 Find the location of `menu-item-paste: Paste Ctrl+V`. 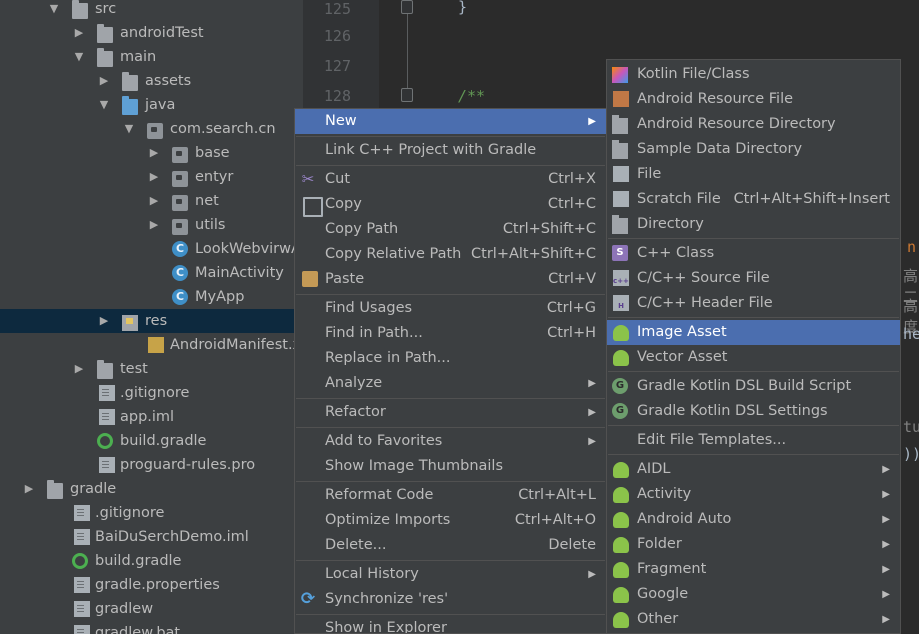

menu-item-paste: Paste Ctrl+V is located at coordinates (450, 279).